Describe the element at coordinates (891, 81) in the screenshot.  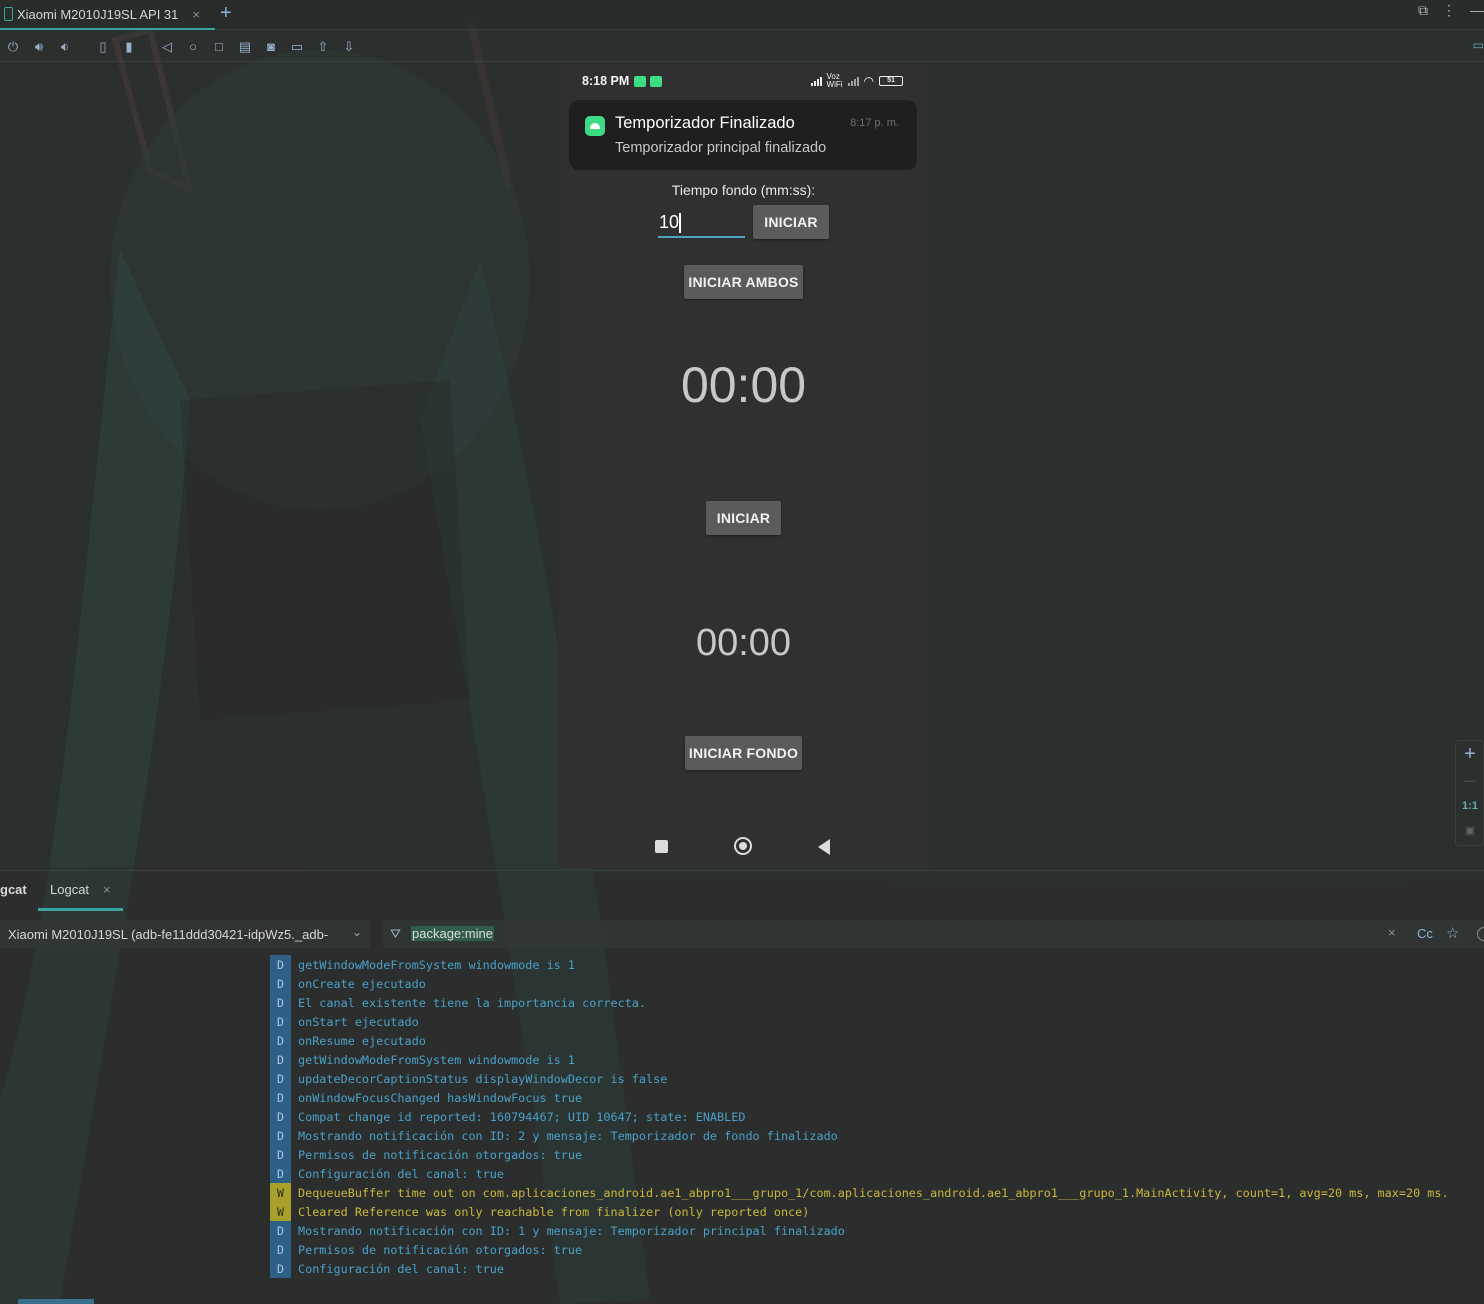
I see `battery-icon: 51` at that location.